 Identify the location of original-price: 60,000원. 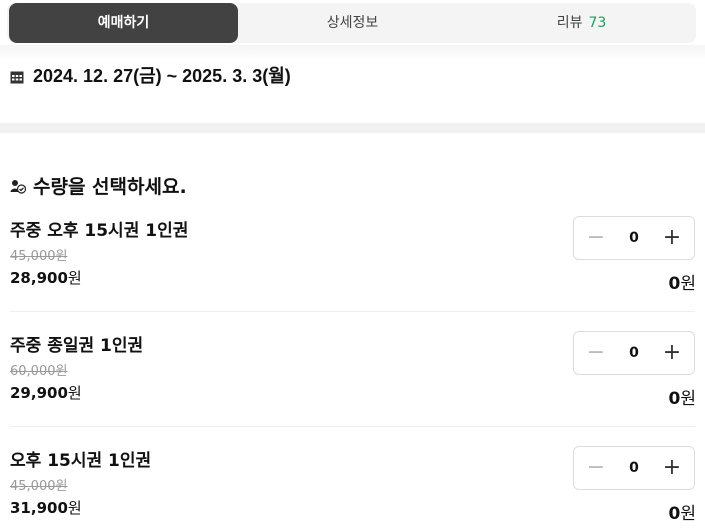
(39, 371).